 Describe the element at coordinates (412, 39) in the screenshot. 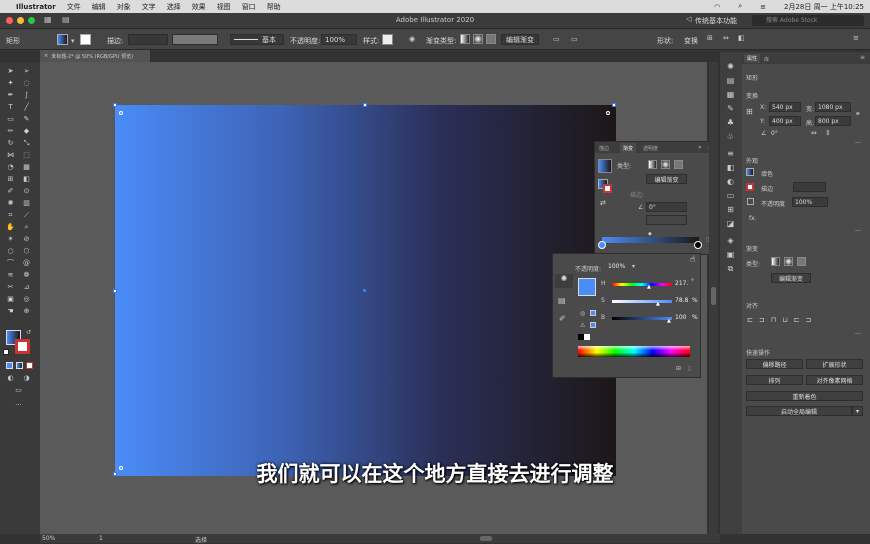

I see `recolor-icon: ◉` at that location.